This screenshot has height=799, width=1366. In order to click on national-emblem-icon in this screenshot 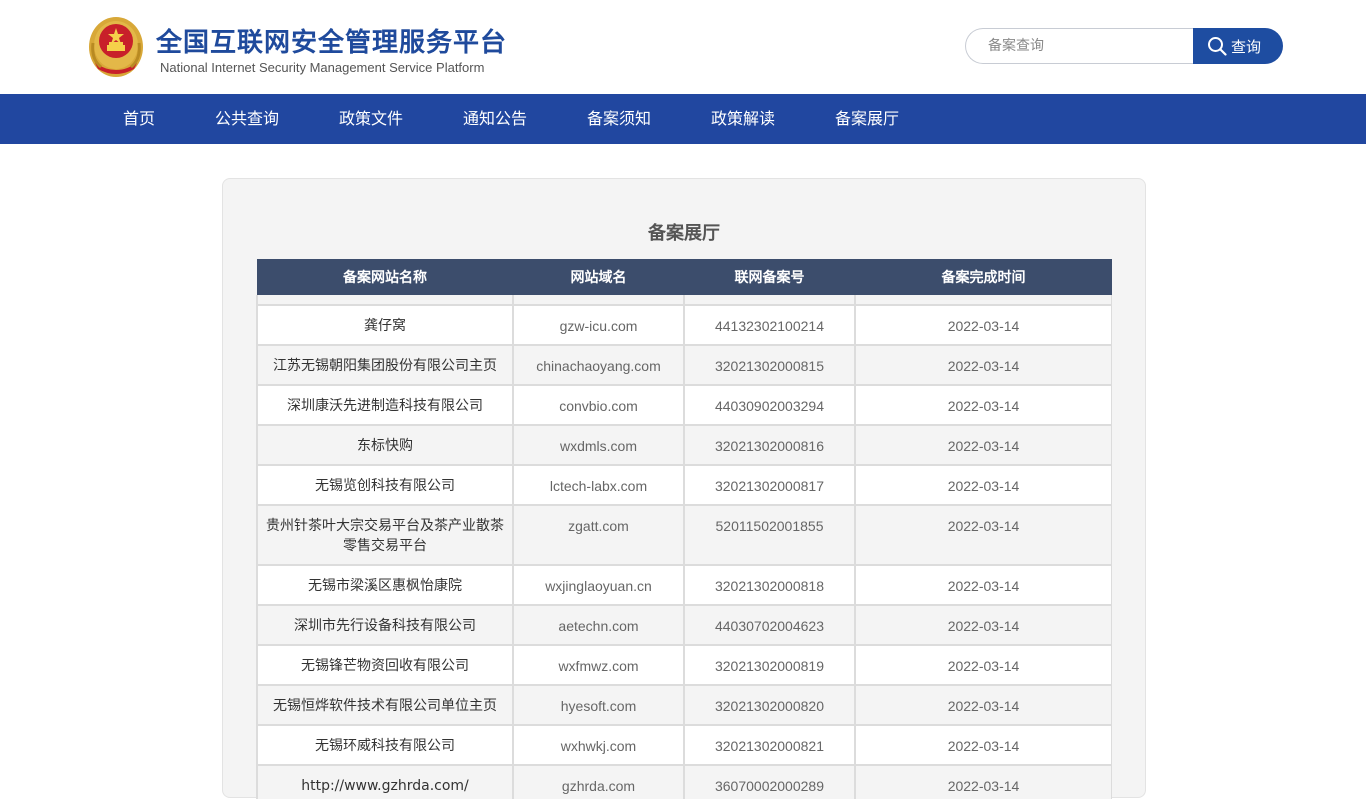, I will do `click(116, 47)`.